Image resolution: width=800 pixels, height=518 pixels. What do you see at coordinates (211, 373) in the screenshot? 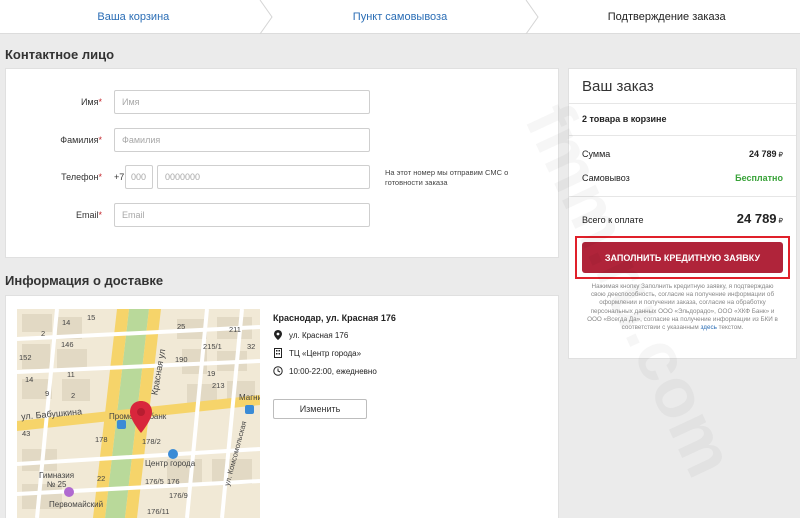
I see `map-number: 19` at bounding box center [211, 373].